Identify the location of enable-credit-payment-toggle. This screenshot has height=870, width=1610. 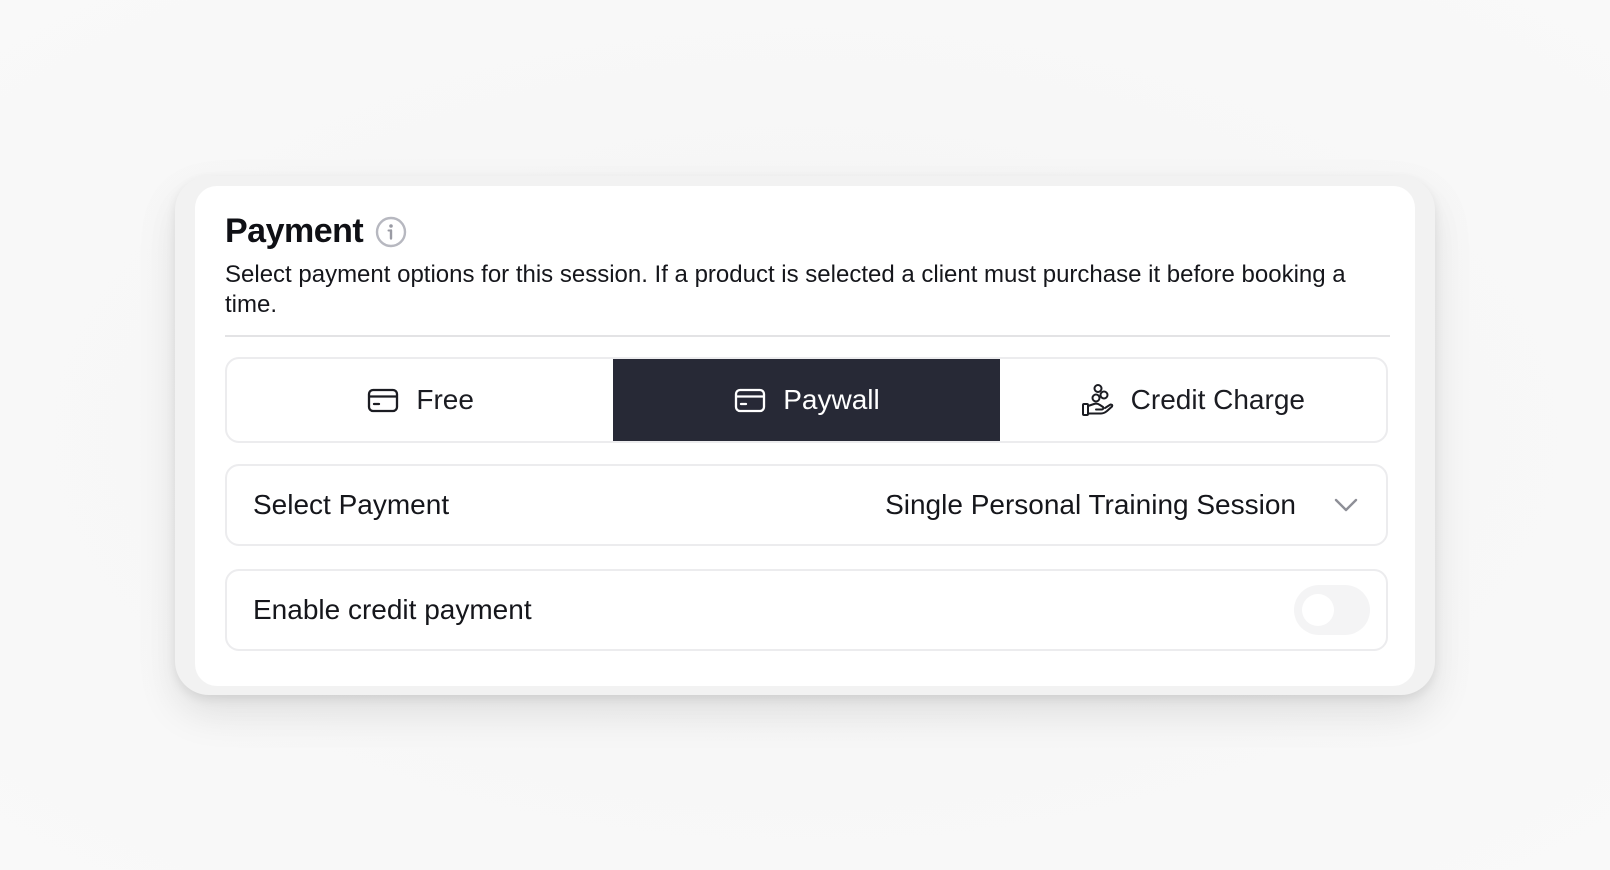
(1332, 610).